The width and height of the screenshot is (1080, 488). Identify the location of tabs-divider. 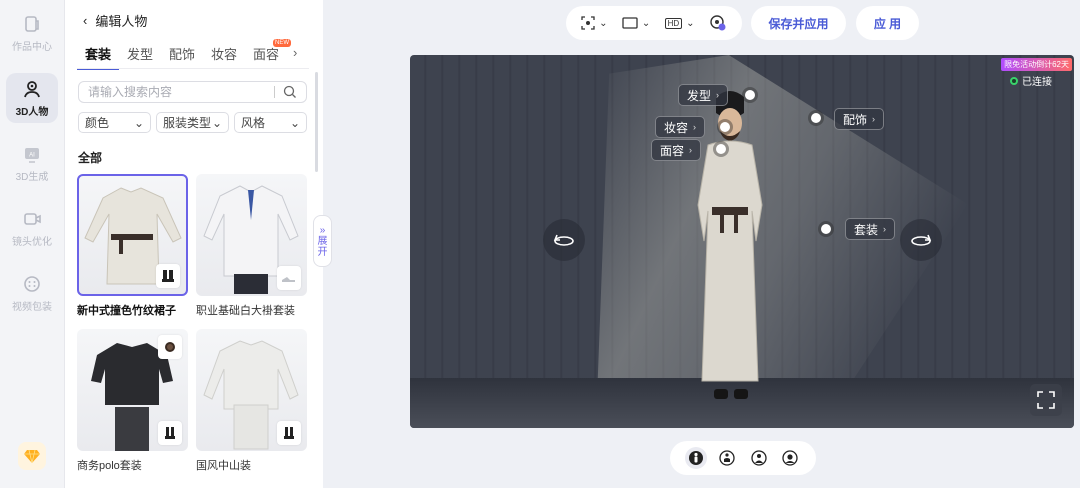
(193, 68).